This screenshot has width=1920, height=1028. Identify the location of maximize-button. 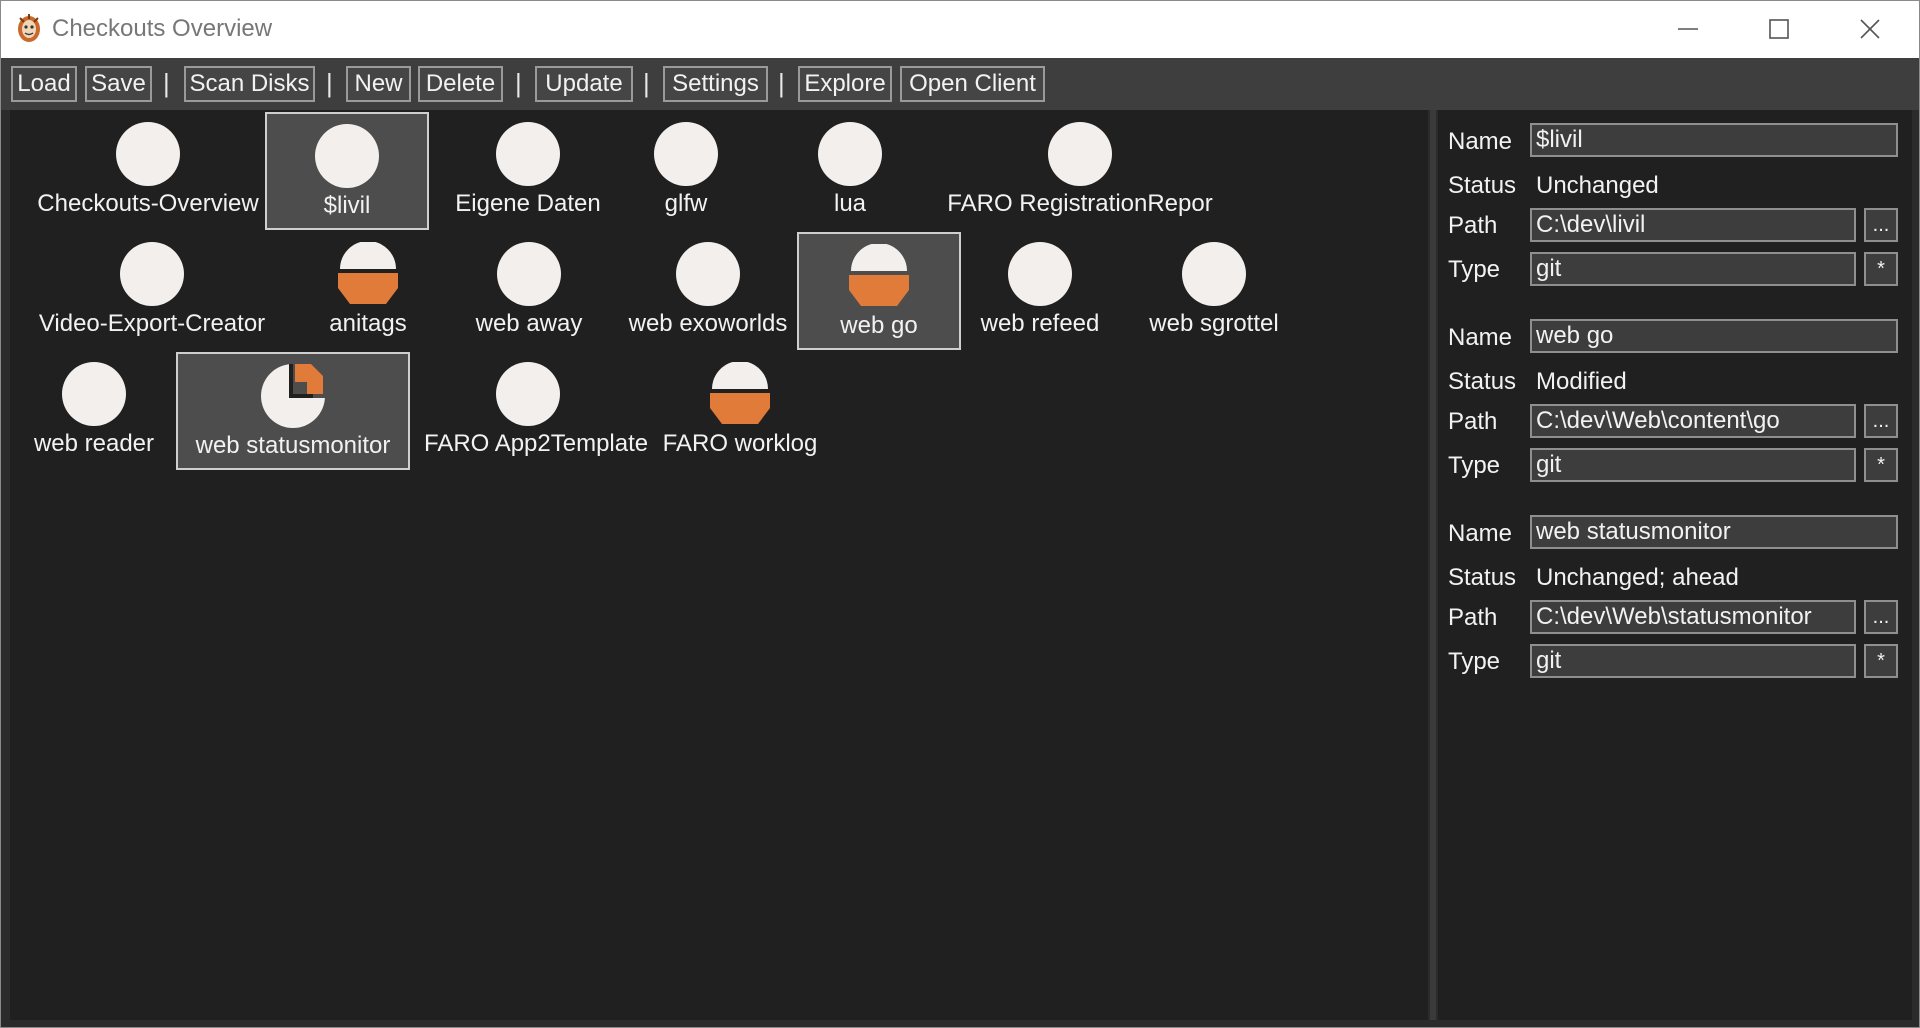
(1779, 29).